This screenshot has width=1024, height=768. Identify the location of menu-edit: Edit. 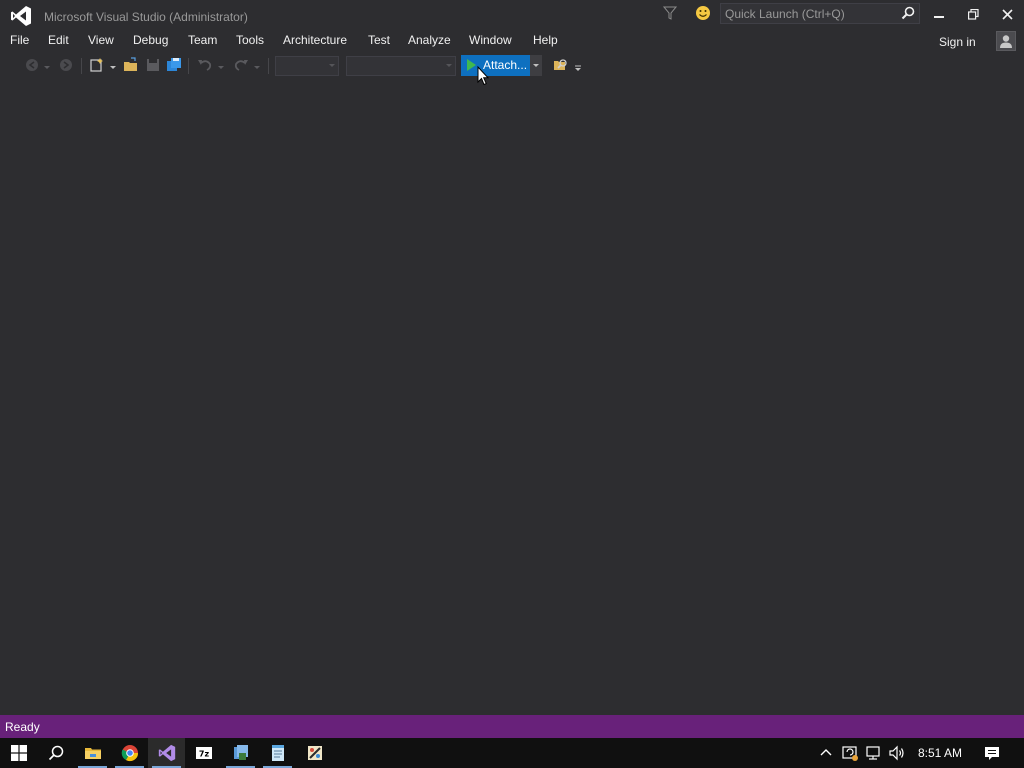
(58, 40).